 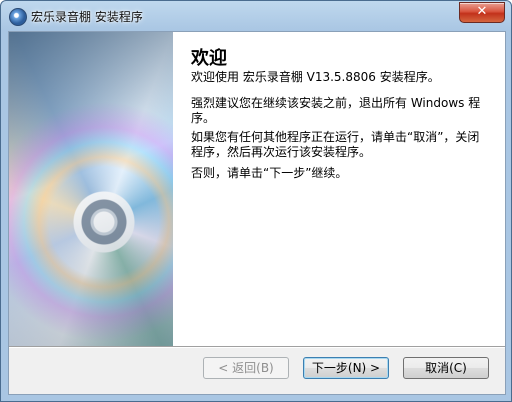 What do you see at coordinates (336, 110) in the screenshot?
I see `exit-programs-text: 强烈建议您在继续该安装之前，退出所有 Windows 程序。` at bounding box center [336, 110].